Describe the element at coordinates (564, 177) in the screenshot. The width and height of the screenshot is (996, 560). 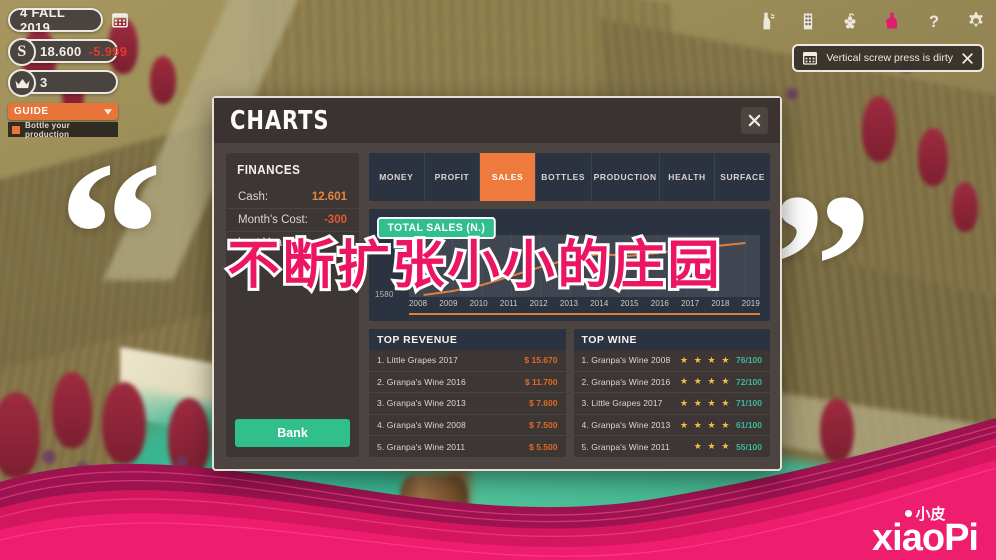
I see `tab-bottles: BOTTLES` at that location.